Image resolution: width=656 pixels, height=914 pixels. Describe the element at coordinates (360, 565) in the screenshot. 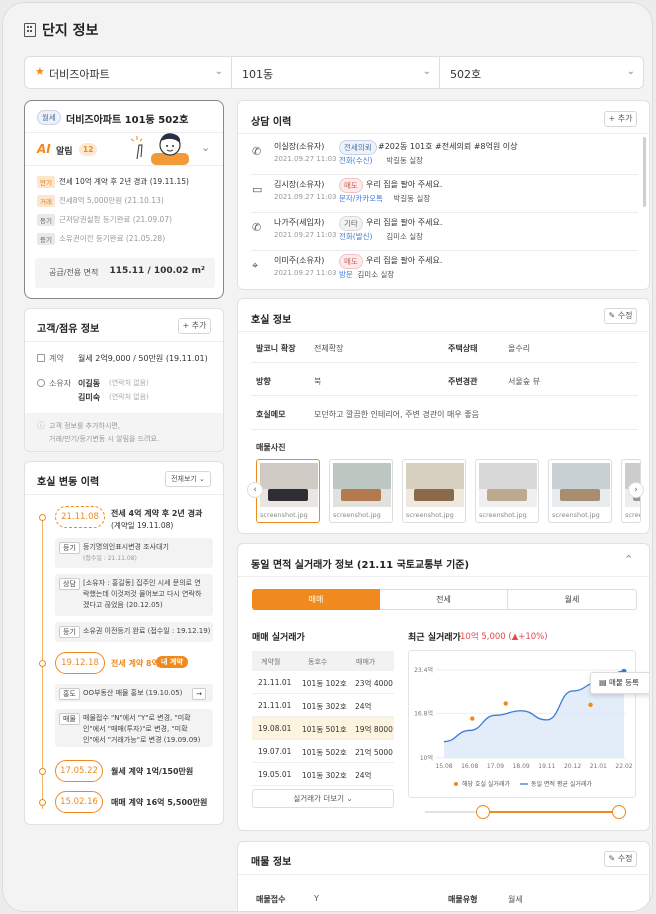

I see `trade-title: 동일 면적 실거래가 정보 (21.11 국토교통부 기준)` at that location.